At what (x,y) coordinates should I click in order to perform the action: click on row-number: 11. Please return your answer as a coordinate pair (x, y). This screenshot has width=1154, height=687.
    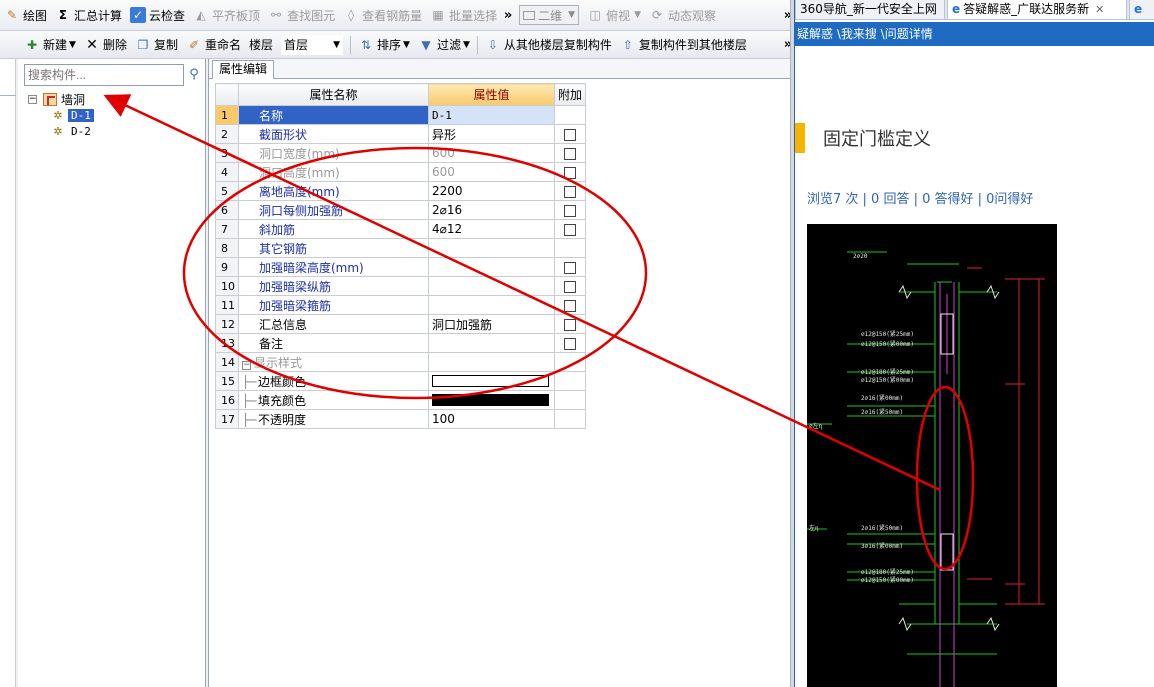
    Looking at the image, I should click on (227, 305).